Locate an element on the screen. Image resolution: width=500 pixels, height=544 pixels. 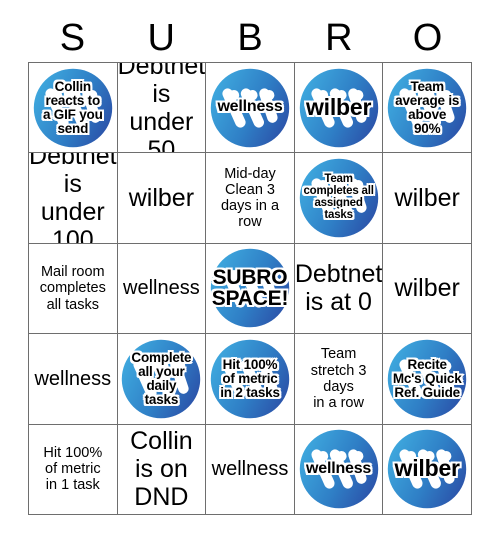
bingo-cell: SUBRO SPACE! is located at coordinates (250, 289).